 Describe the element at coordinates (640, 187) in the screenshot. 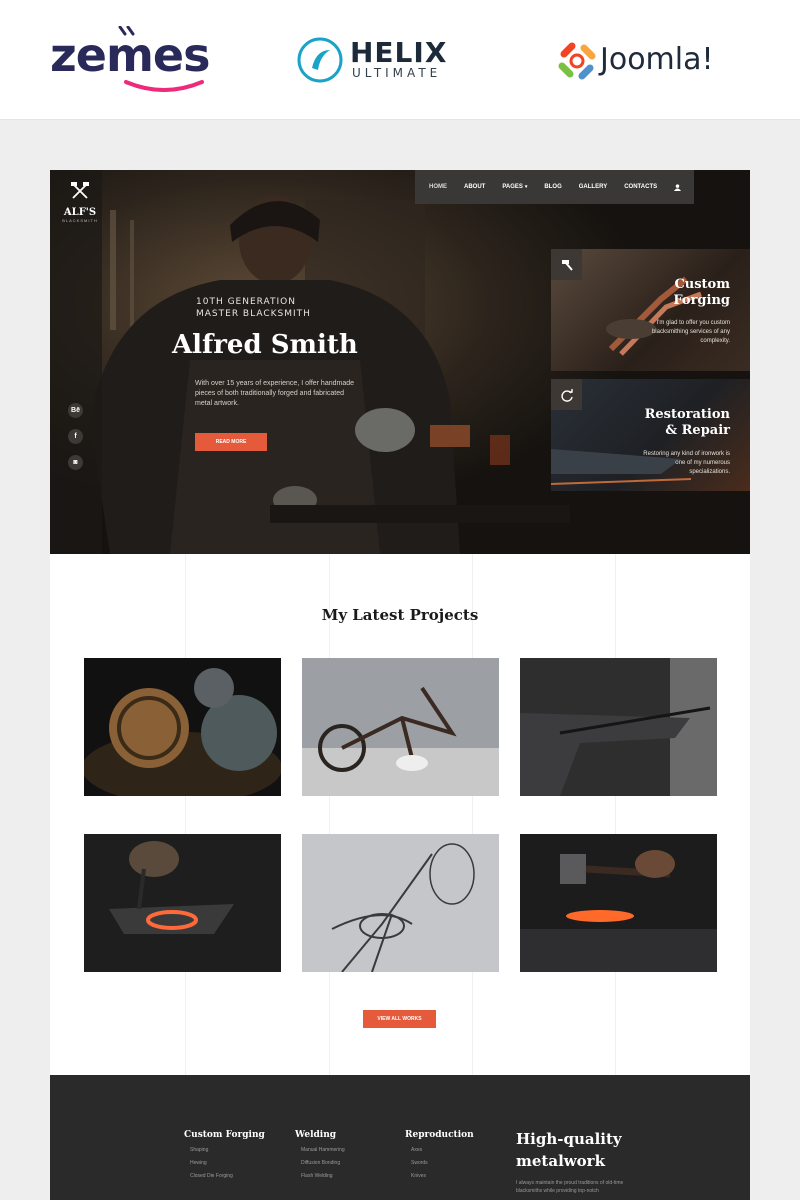

I see `nav-contacts: CONTACTS` at that location.